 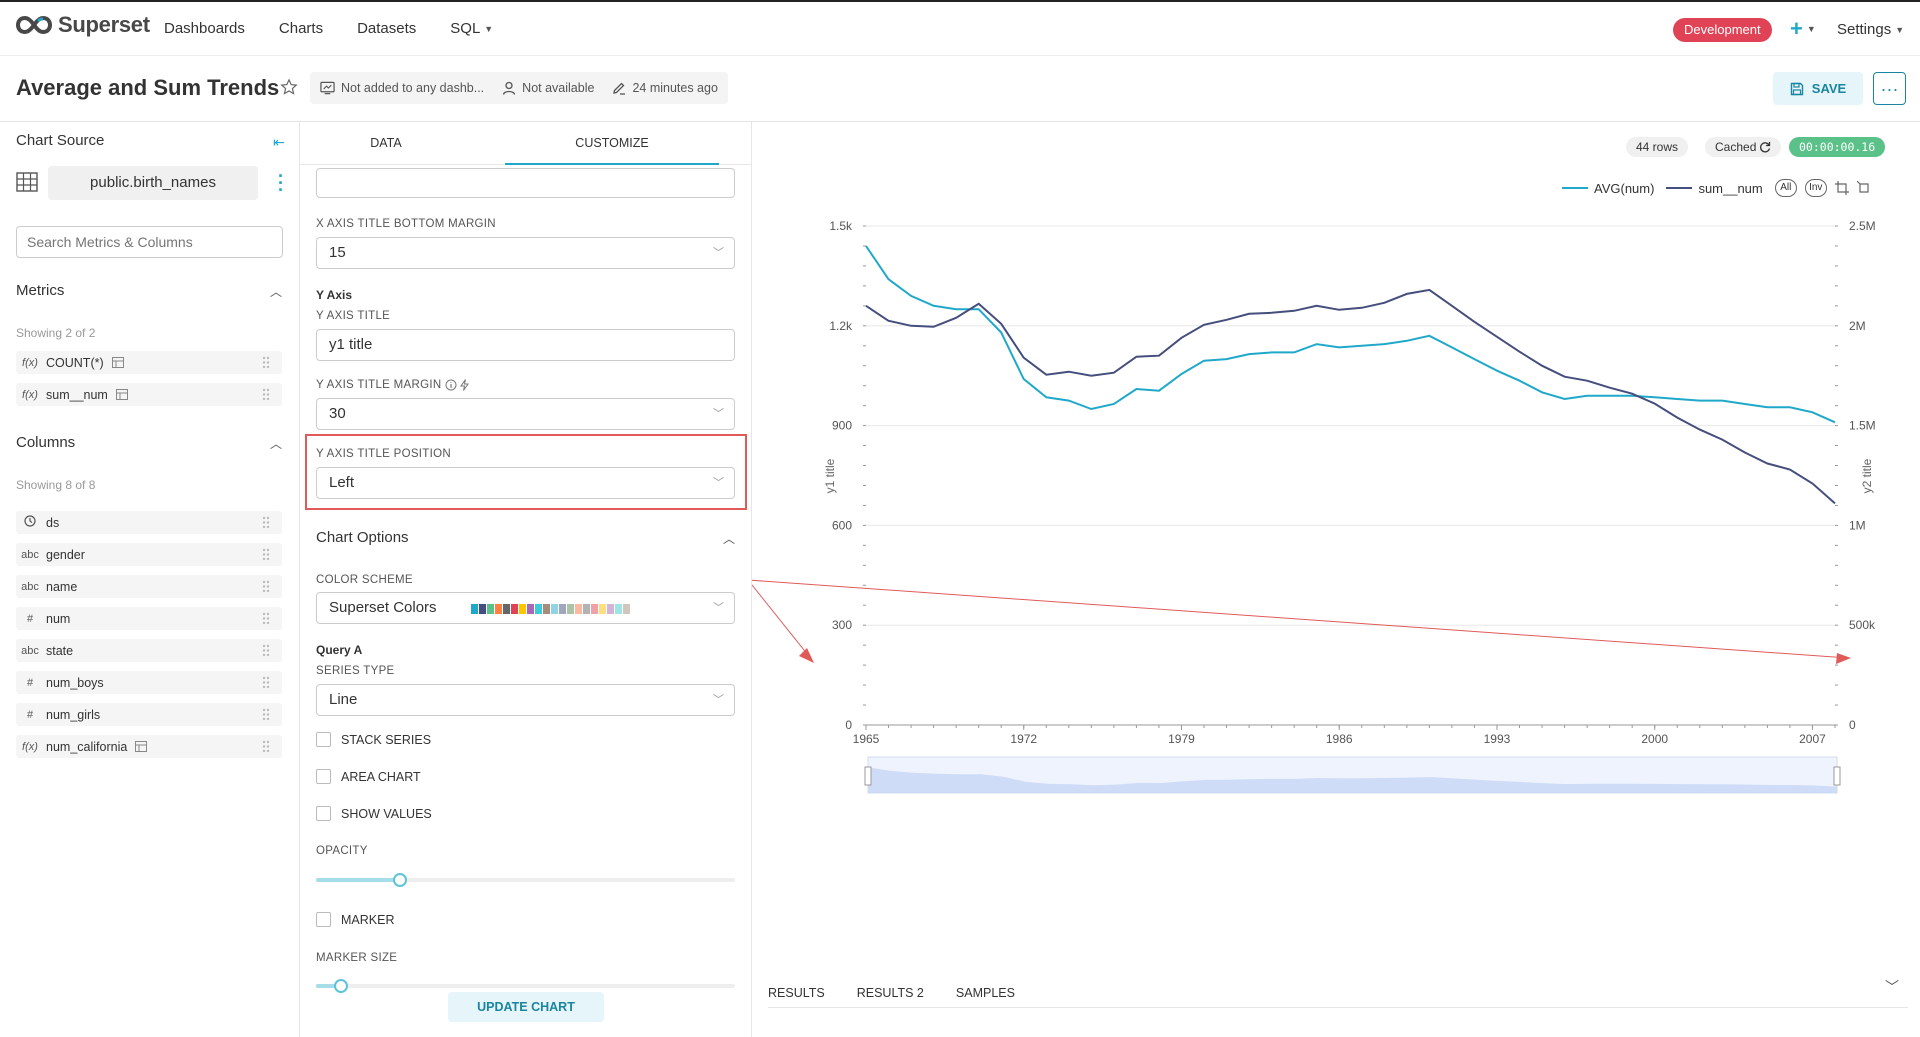 I want to click on metric-item: f(x) COUNT(*), so click(x=149, y=362).